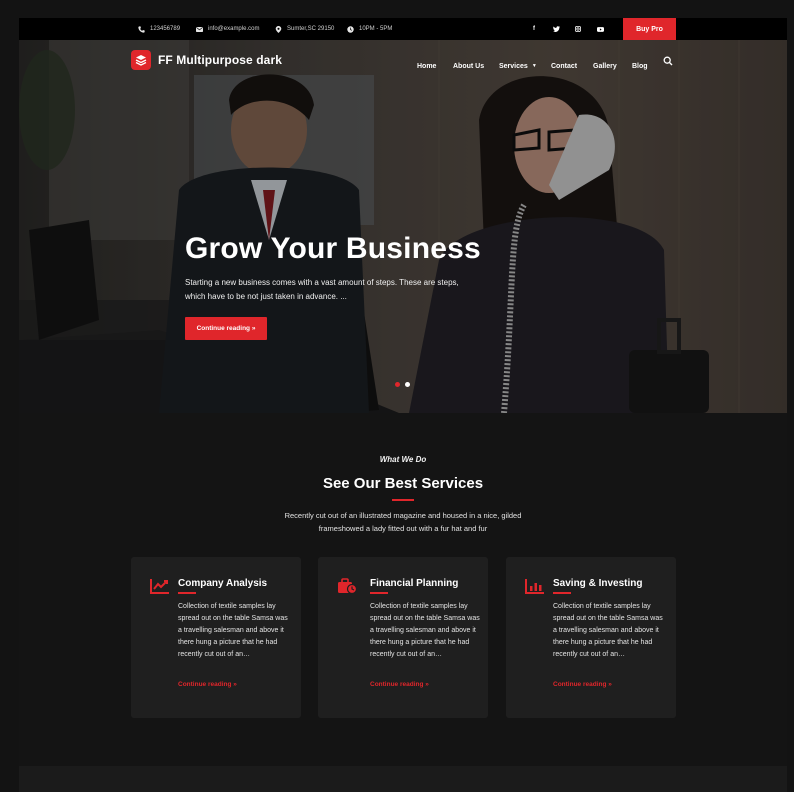 This screenshot has width=794, height=792. I want to click on nav-home: Home, so click(426, 66).